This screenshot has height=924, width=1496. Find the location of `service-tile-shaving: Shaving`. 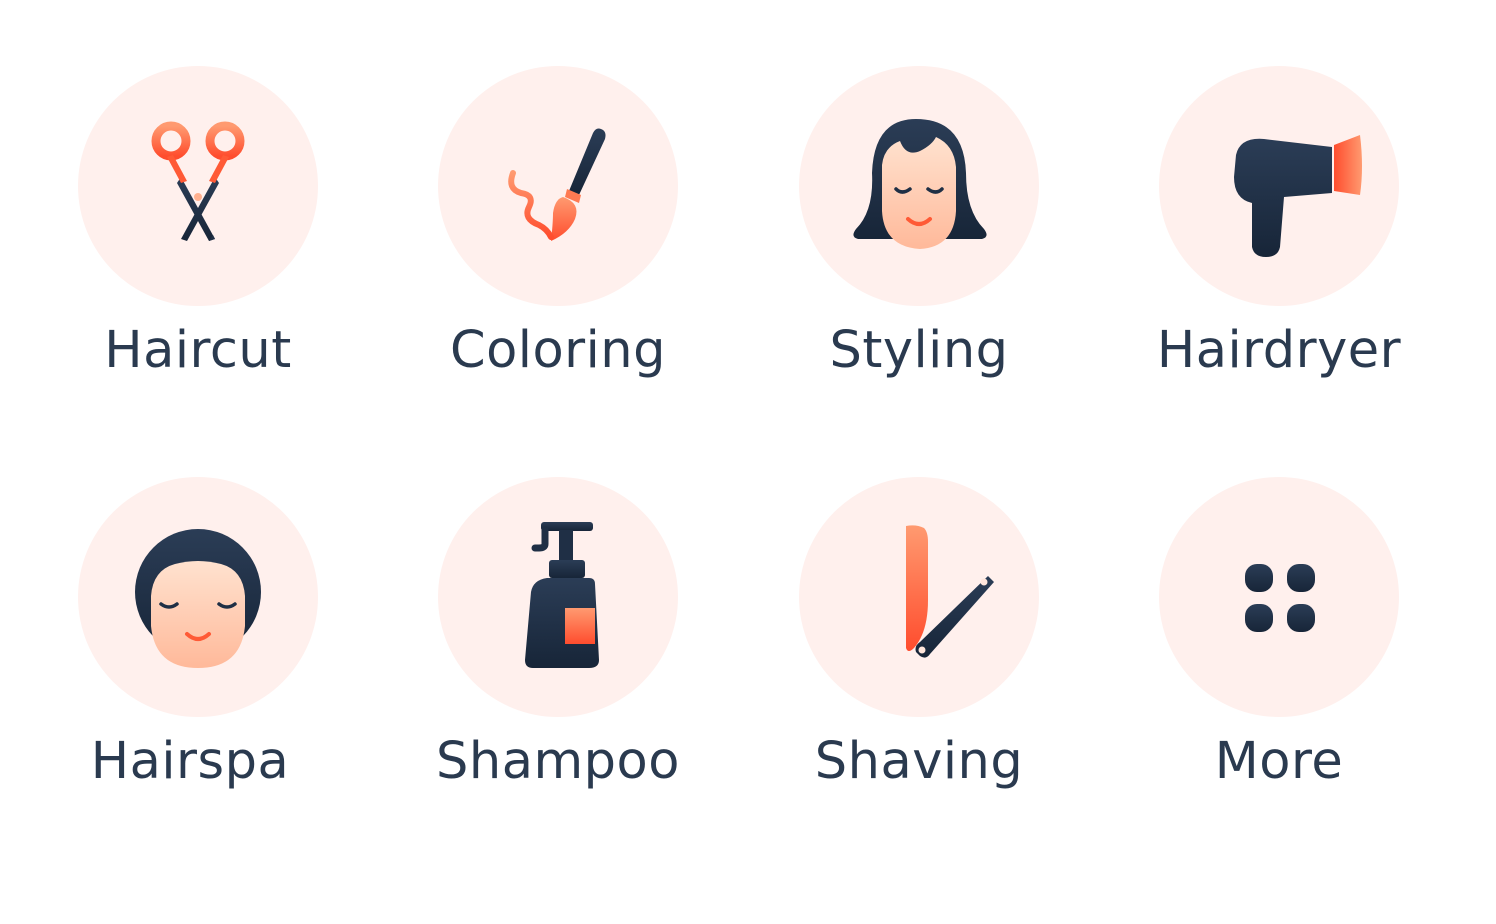

service-tile-shaving: Shaving is located at coordinates (919, 647).